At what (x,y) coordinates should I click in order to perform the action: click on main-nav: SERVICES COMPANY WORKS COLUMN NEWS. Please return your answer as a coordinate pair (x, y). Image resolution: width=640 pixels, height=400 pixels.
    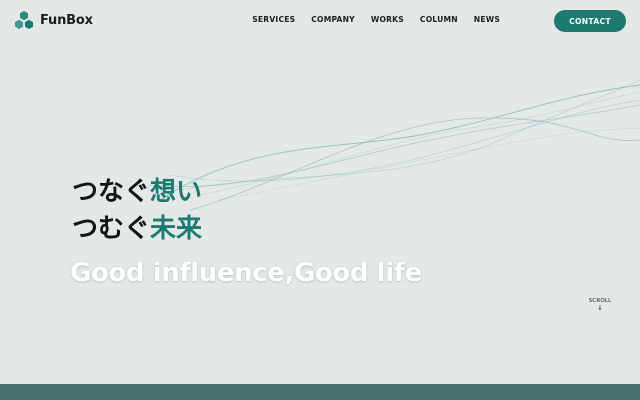
    Looking at the image, I should click on (376, 19).